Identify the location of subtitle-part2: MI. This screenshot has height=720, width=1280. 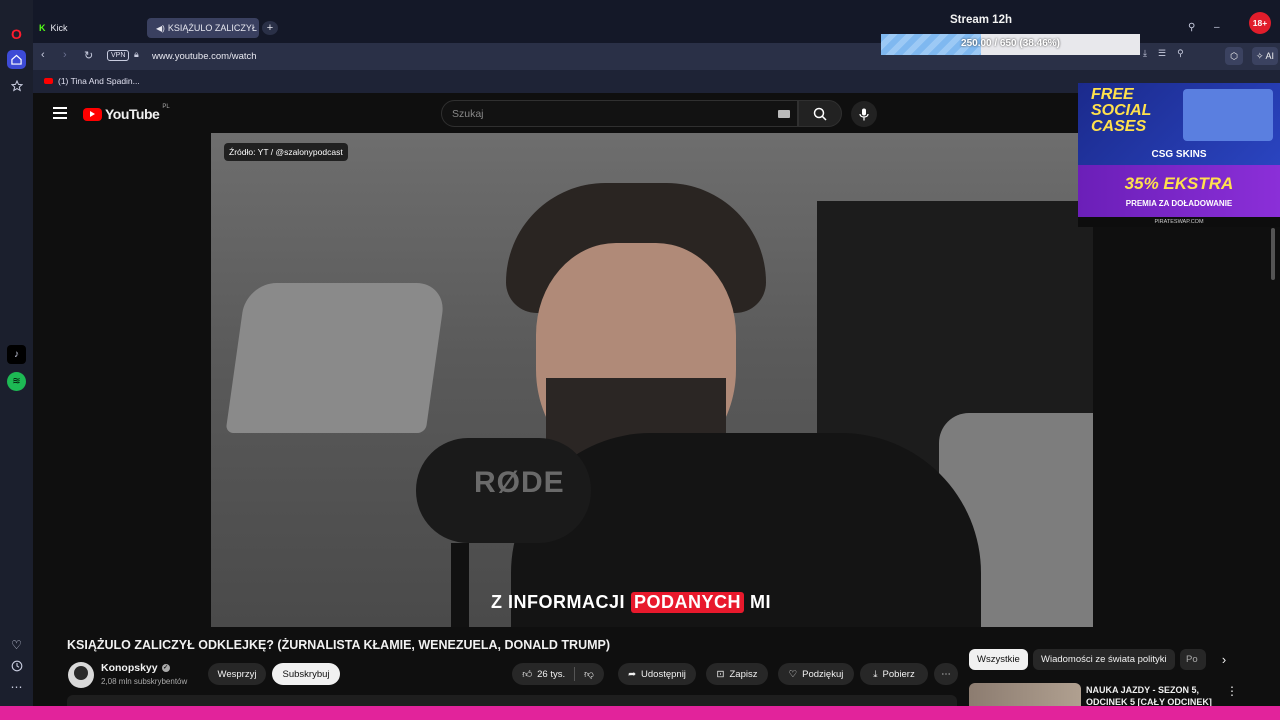
(761, 602).